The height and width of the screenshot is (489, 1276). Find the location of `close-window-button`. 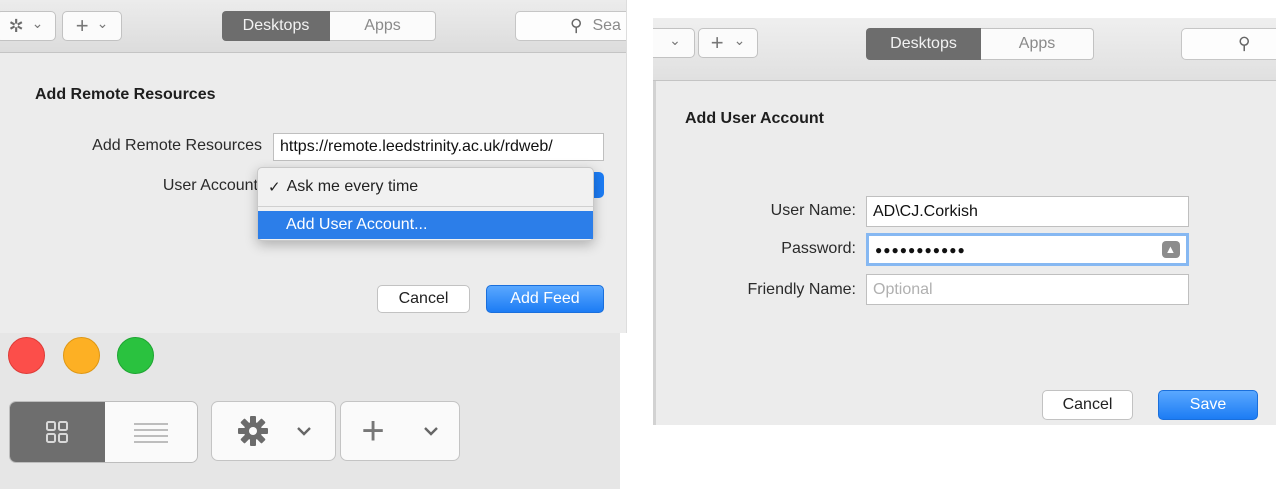

close-window-button is located at coordinates (26, 355).